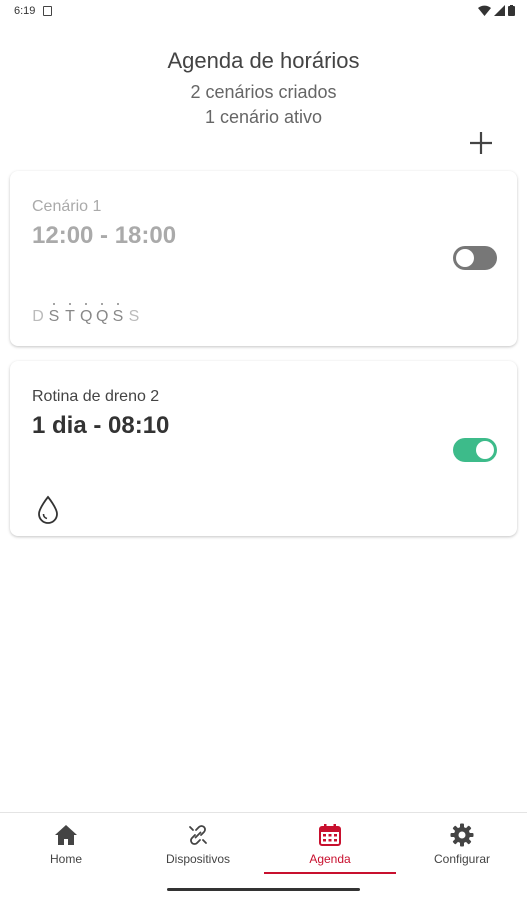 The image size is (527, 901). I want to click on scenario-time: 12:00 - 18:00, so click(104, 235).